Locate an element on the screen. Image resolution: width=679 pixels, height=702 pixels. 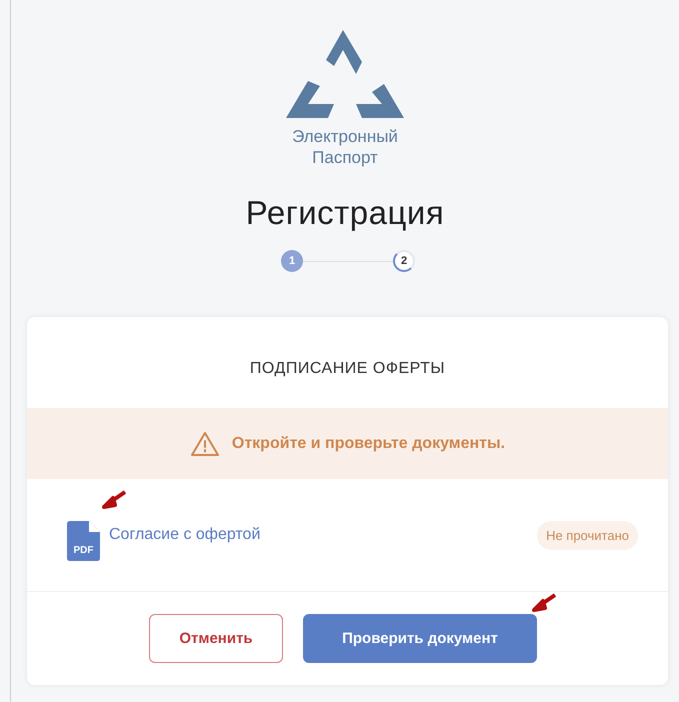
cancel-button: Отменить is located at coordinates (216, 638).